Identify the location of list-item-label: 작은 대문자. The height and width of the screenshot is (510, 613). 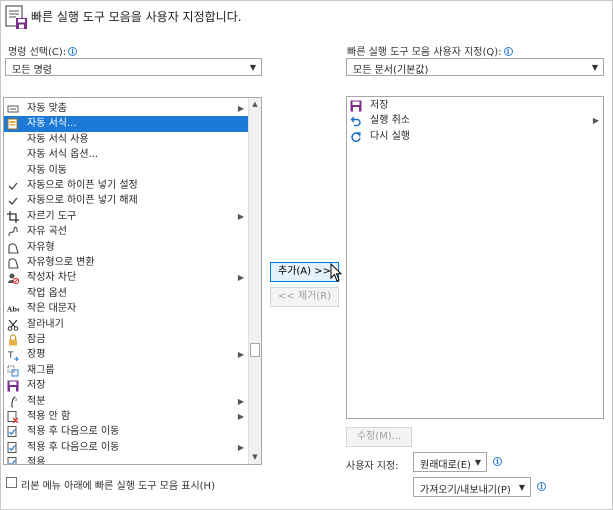
(52, 309).